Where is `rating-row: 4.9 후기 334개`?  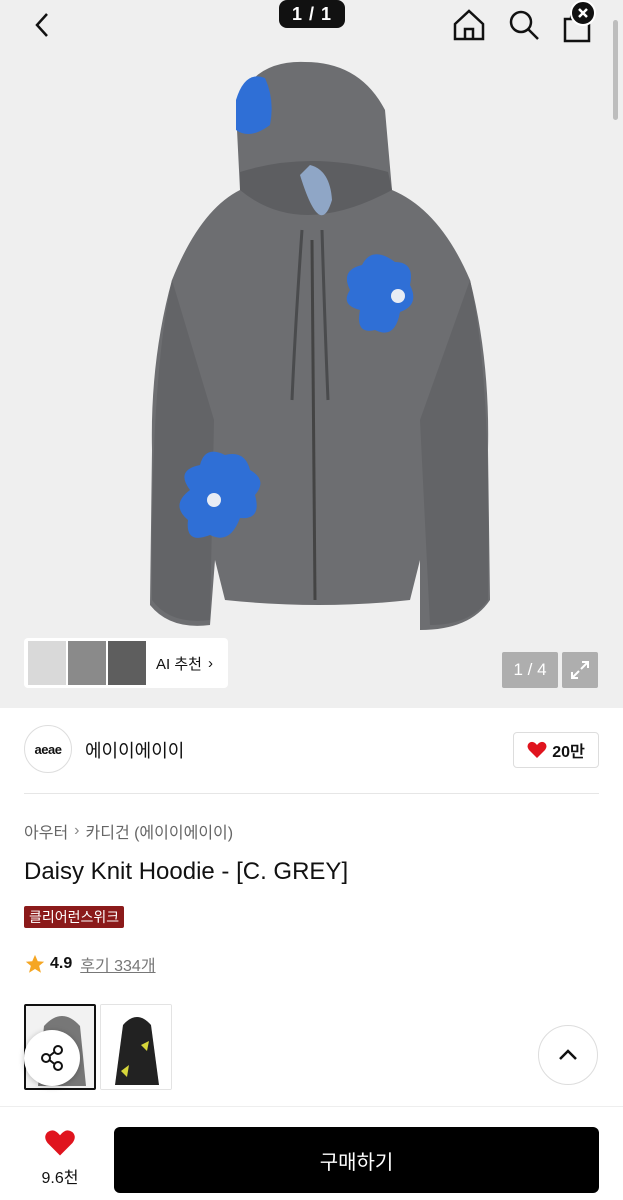 rating-row: 4.9 후기 334개 is located at coordinates (90, 964).